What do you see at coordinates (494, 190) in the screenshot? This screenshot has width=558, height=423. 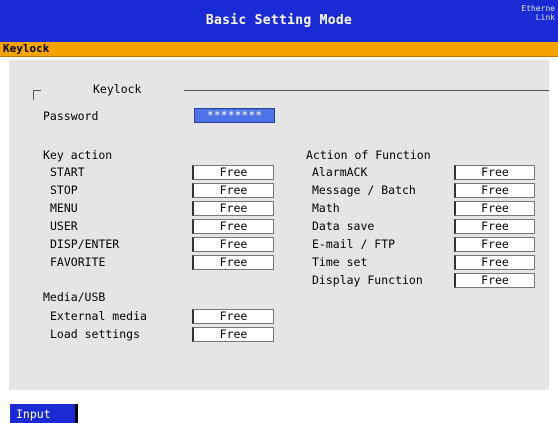 I see `message-batch-field: Free` at bounding box center [494, 190].